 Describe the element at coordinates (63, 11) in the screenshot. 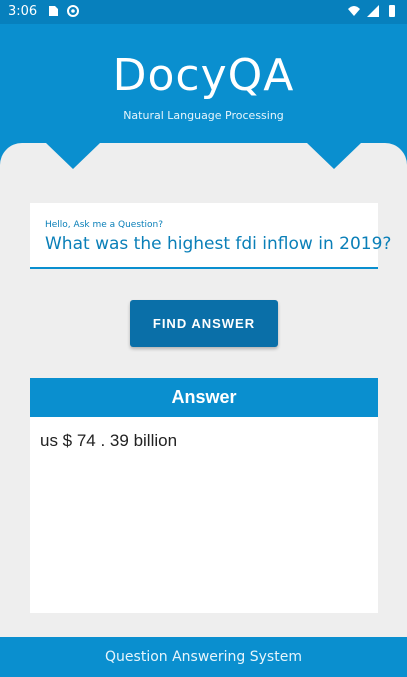

I see `status-icons-left` at that location.